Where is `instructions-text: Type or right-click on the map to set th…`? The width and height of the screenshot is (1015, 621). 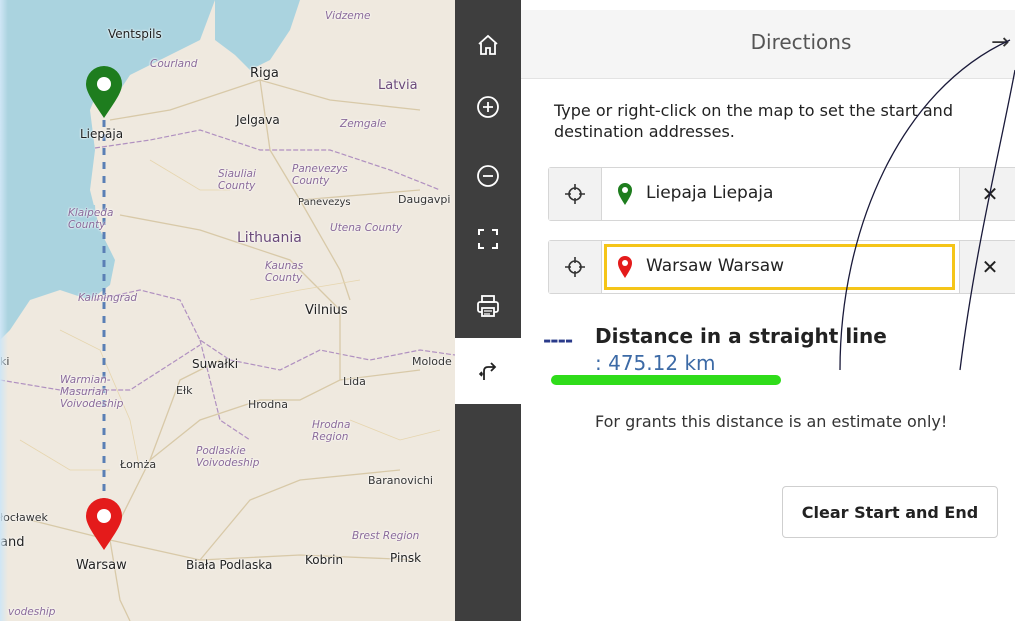 instructions-text: Type or right-click on the map to set th… is located at coordinates (753, 121).